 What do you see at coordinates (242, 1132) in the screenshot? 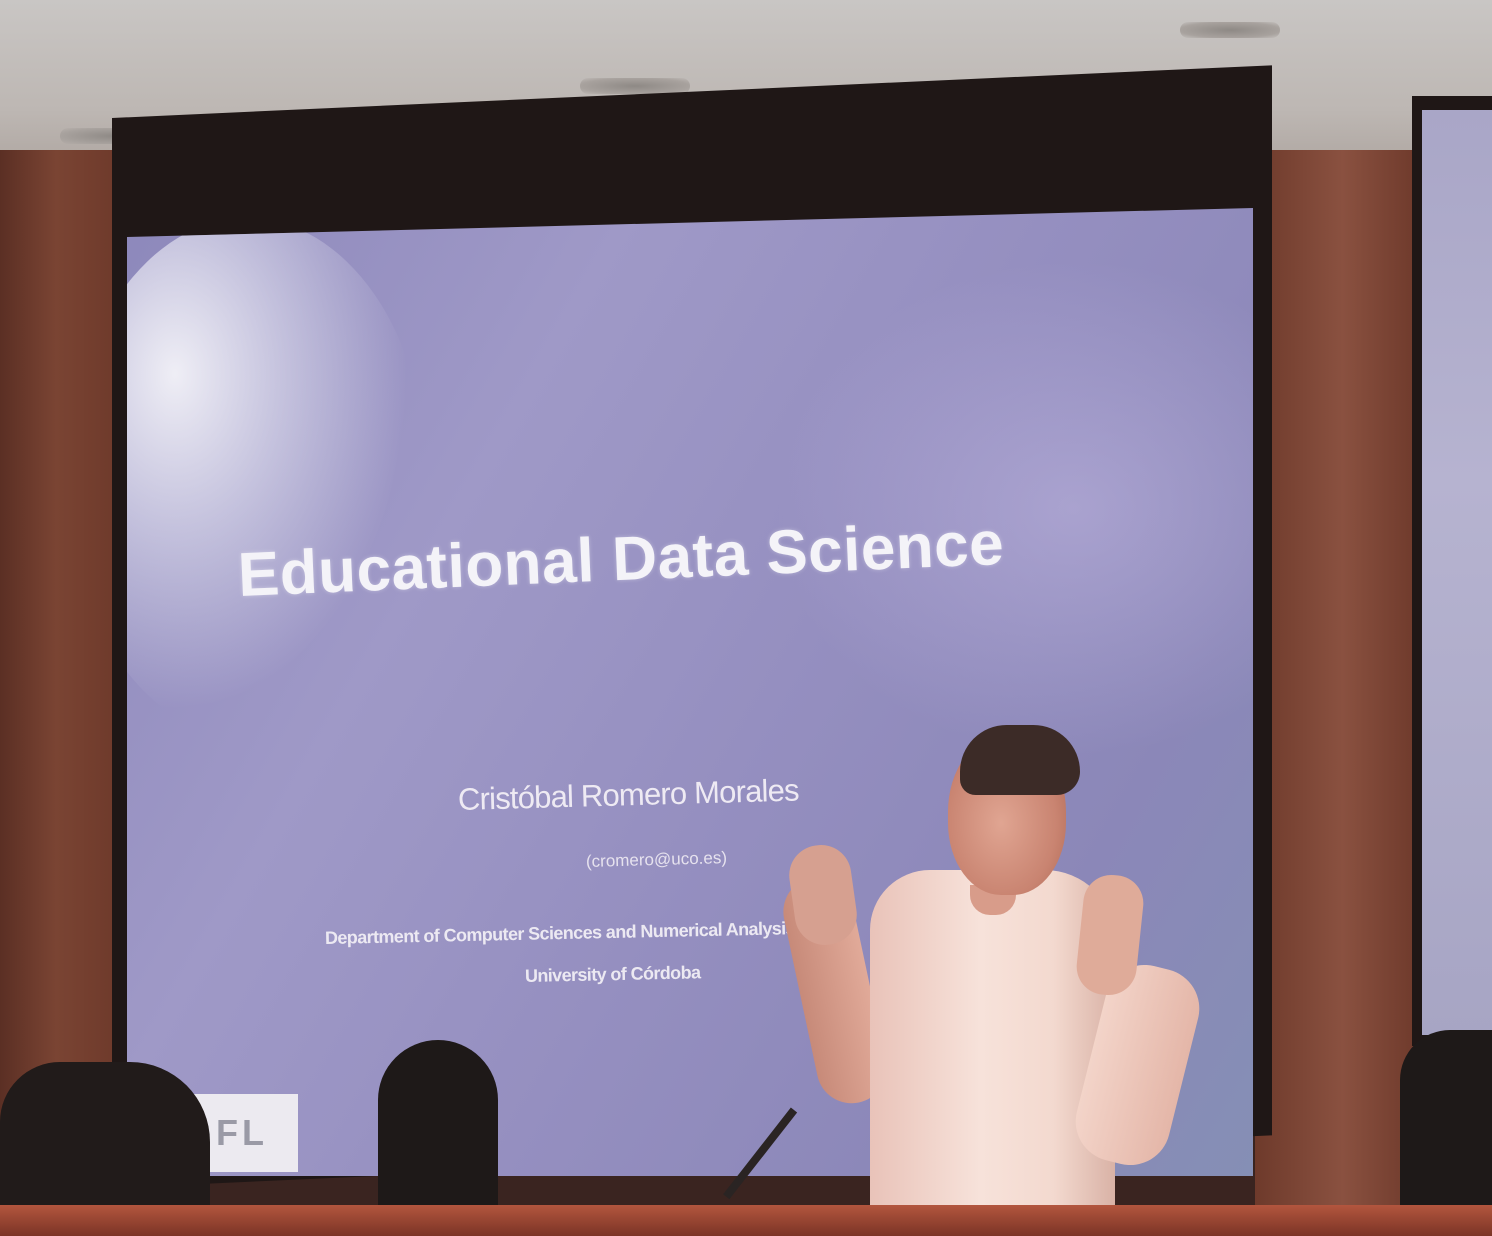
I see `slide-logo-text: FL` at bounding box center [242, 1132].